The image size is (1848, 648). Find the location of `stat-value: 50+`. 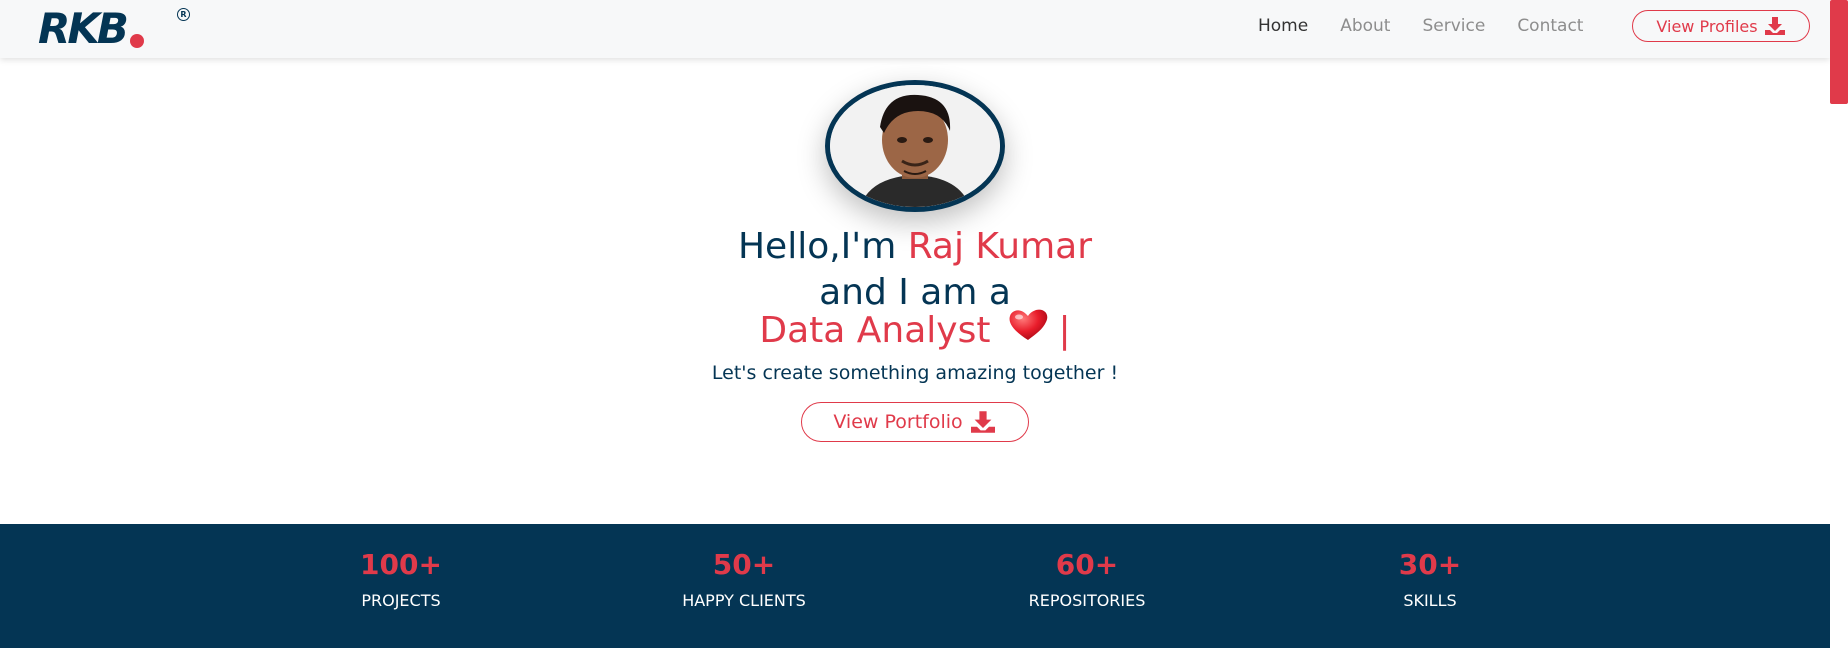

stat-value: 50+ is located at coordinates (744, 564).